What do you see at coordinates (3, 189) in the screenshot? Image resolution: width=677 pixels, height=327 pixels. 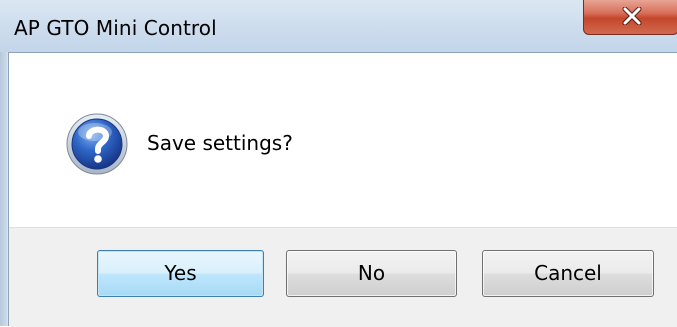 I see `window-frame` at bounding box center [3, 189].